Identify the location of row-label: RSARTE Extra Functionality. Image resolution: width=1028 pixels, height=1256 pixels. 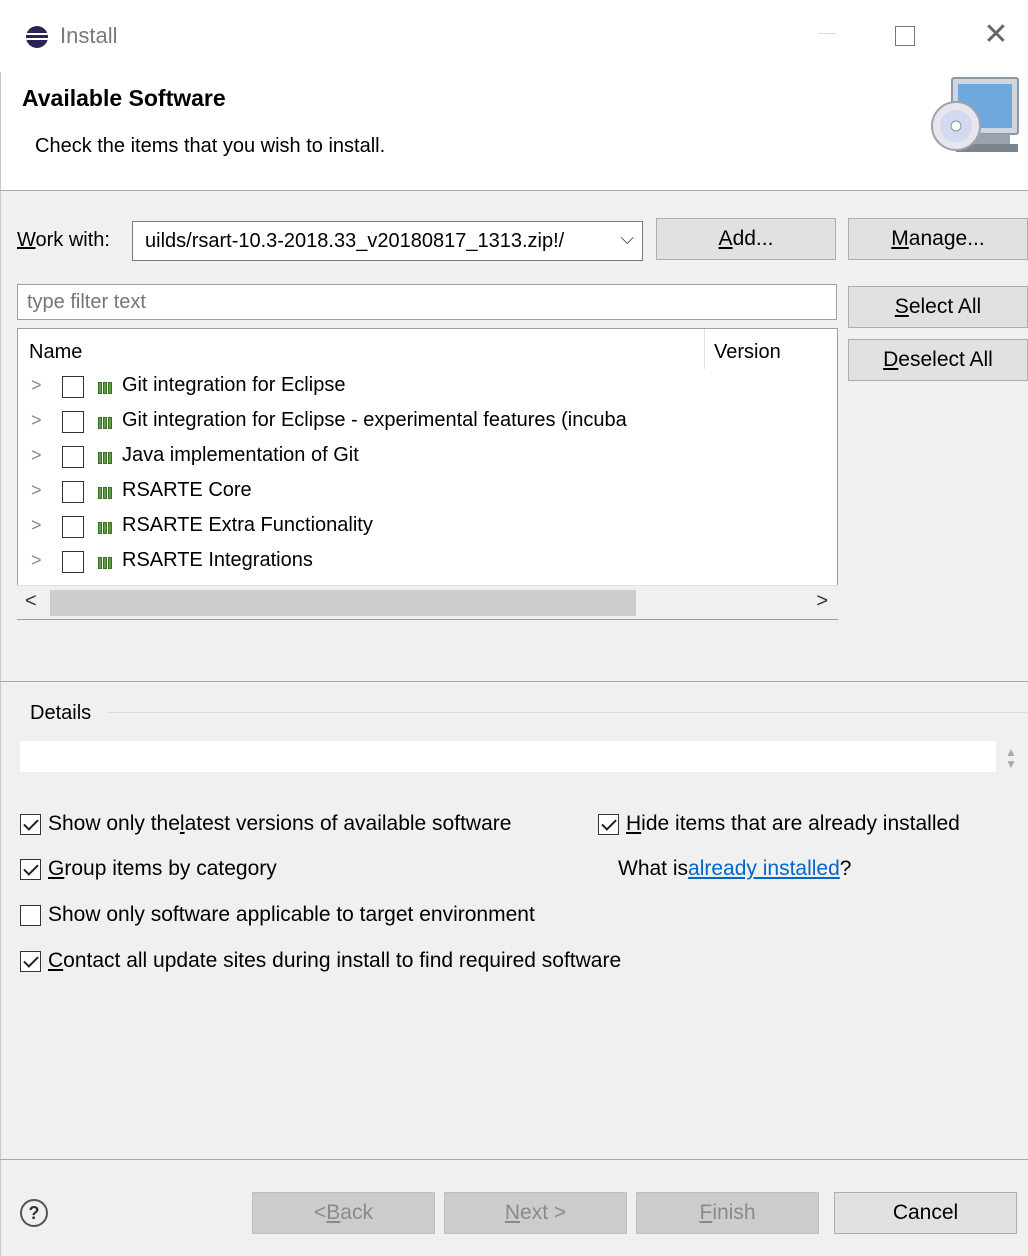
(247, 525).